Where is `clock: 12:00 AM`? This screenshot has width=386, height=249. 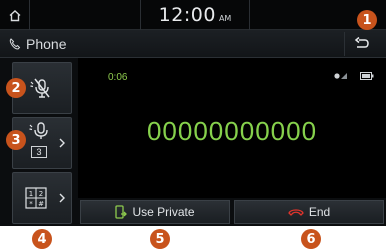
clock: 12:00 AM is located at coordinates (195, 15).